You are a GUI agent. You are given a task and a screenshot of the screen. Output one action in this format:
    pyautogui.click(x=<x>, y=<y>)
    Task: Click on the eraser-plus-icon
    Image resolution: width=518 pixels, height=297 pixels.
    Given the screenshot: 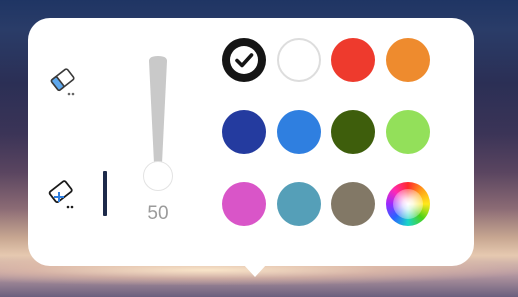 What is the action you would take?
    pyautogui.click(x=61, y=193)
    